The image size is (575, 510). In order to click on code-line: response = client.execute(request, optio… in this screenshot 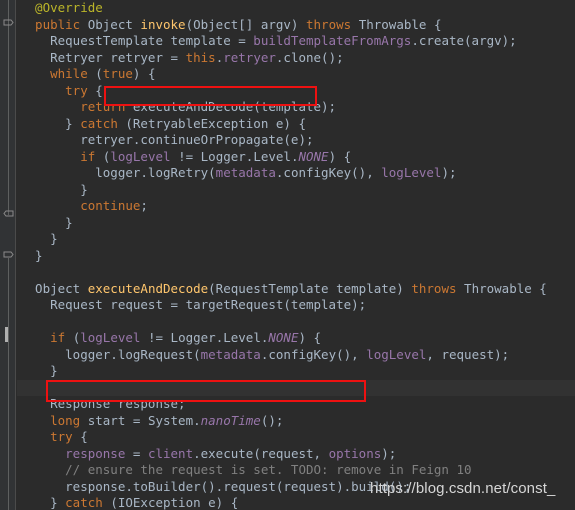, I will do `click(296, 454)`.